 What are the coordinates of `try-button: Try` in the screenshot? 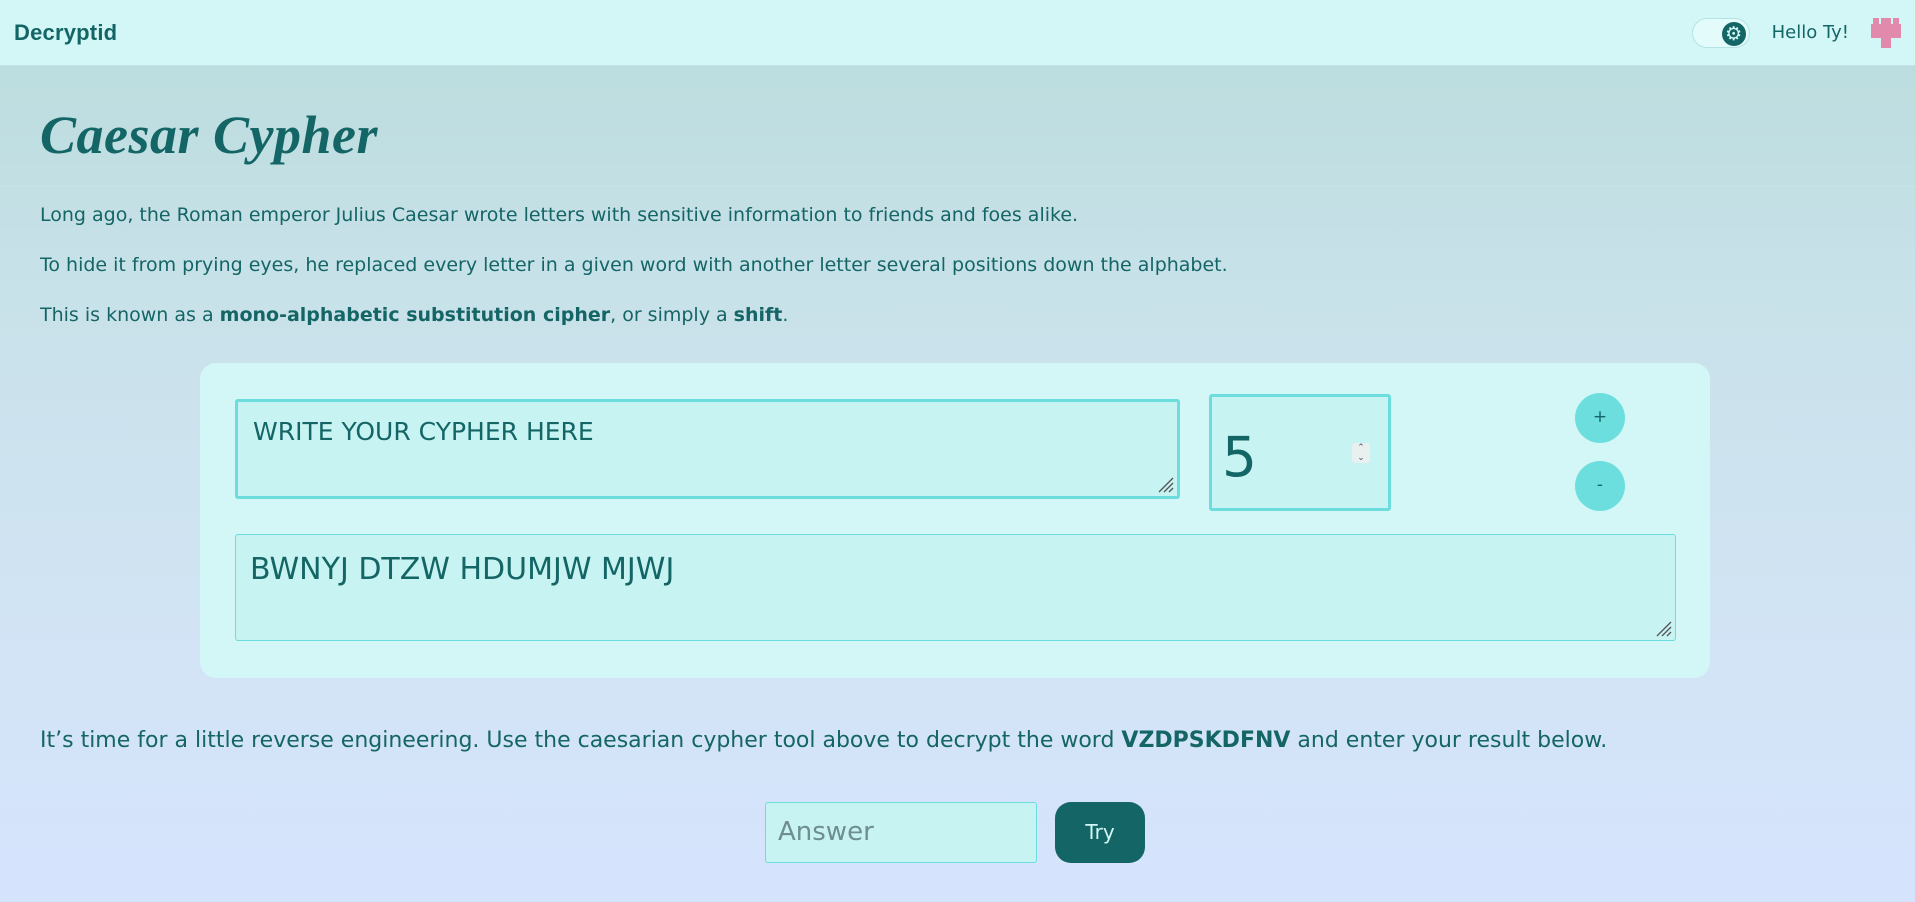 It's located at (1100, 832).